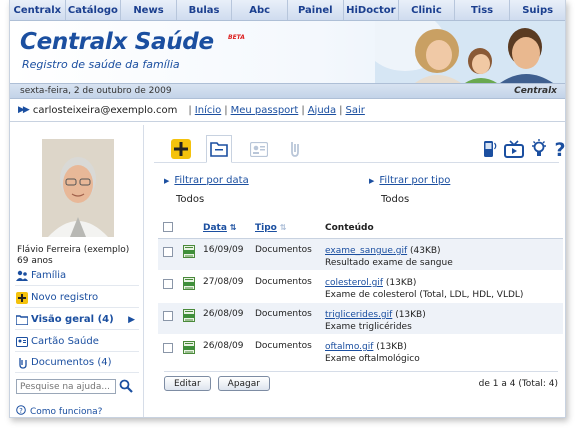 The height and width of the screenshot is (428, 577). What do you see at coordinates (117, 42) in the screenshot?
I see `brand-logo: Centralx Saúde` at bounding box center [117, 42].